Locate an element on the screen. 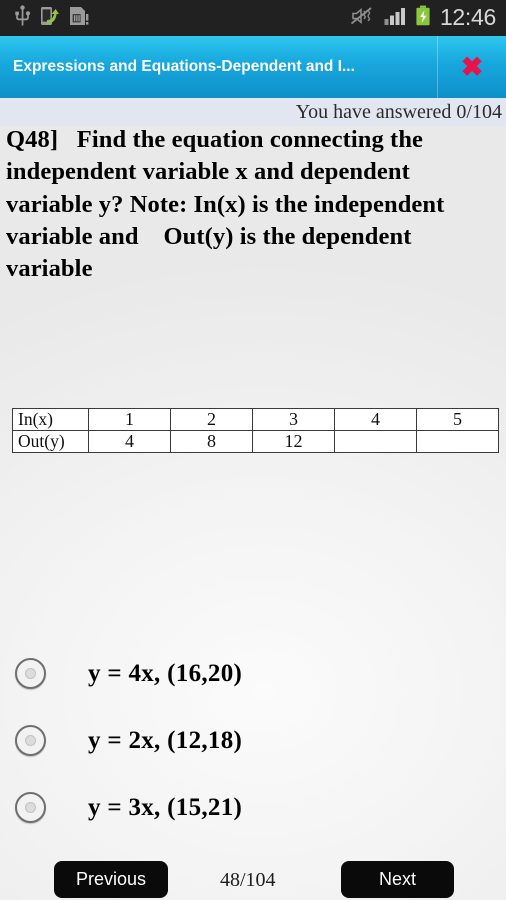 The width and height of the screenshot is (506, 900). data-table-container: In(x) 1 2 3 4 5 Out(y) 4 8 12 is located at coordinates (255, 430).